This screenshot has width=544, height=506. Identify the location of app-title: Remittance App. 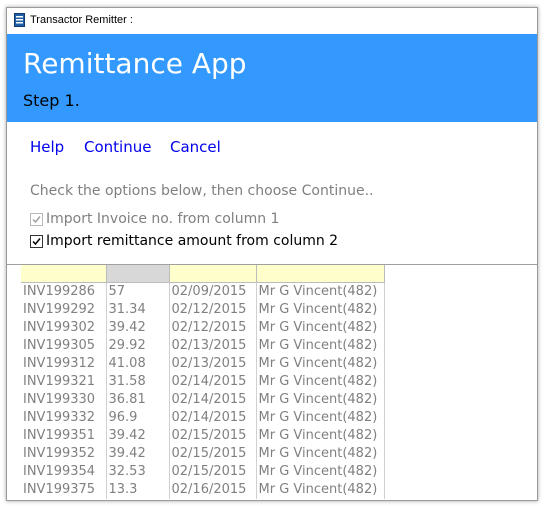
(135, 63).